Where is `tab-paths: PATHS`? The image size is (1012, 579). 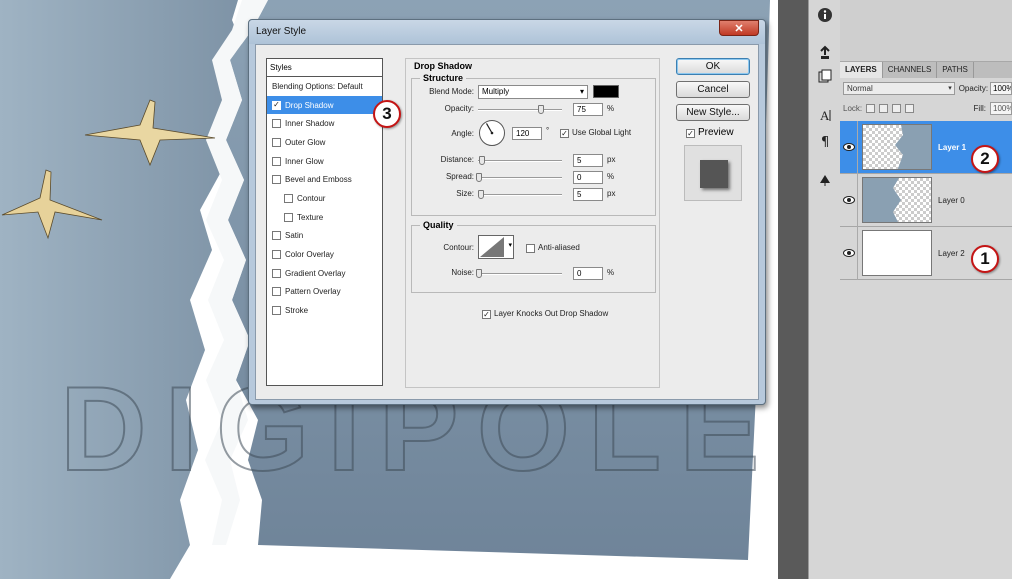 tab-paths: PATHS is located at coordinates (955, 70).